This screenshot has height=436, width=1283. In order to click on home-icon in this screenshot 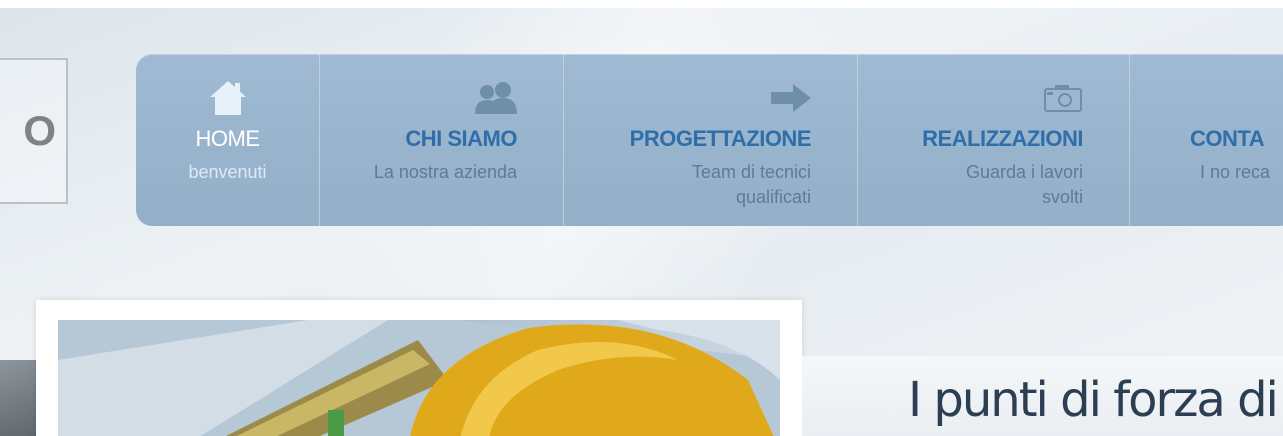, I will do `click(228, 98)`.